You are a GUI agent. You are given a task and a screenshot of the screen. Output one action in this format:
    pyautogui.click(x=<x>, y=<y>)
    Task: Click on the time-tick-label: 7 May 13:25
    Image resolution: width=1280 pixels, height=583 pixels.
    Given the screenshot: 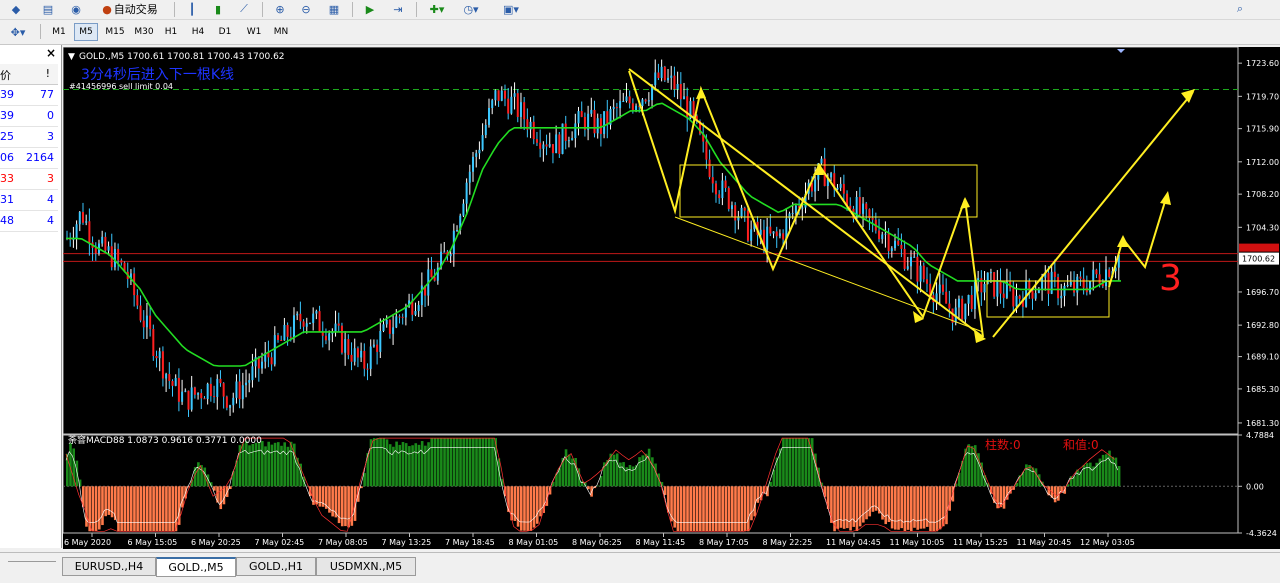 What is the action you would take?
    pyautogui.click(x=407, y=542)
    